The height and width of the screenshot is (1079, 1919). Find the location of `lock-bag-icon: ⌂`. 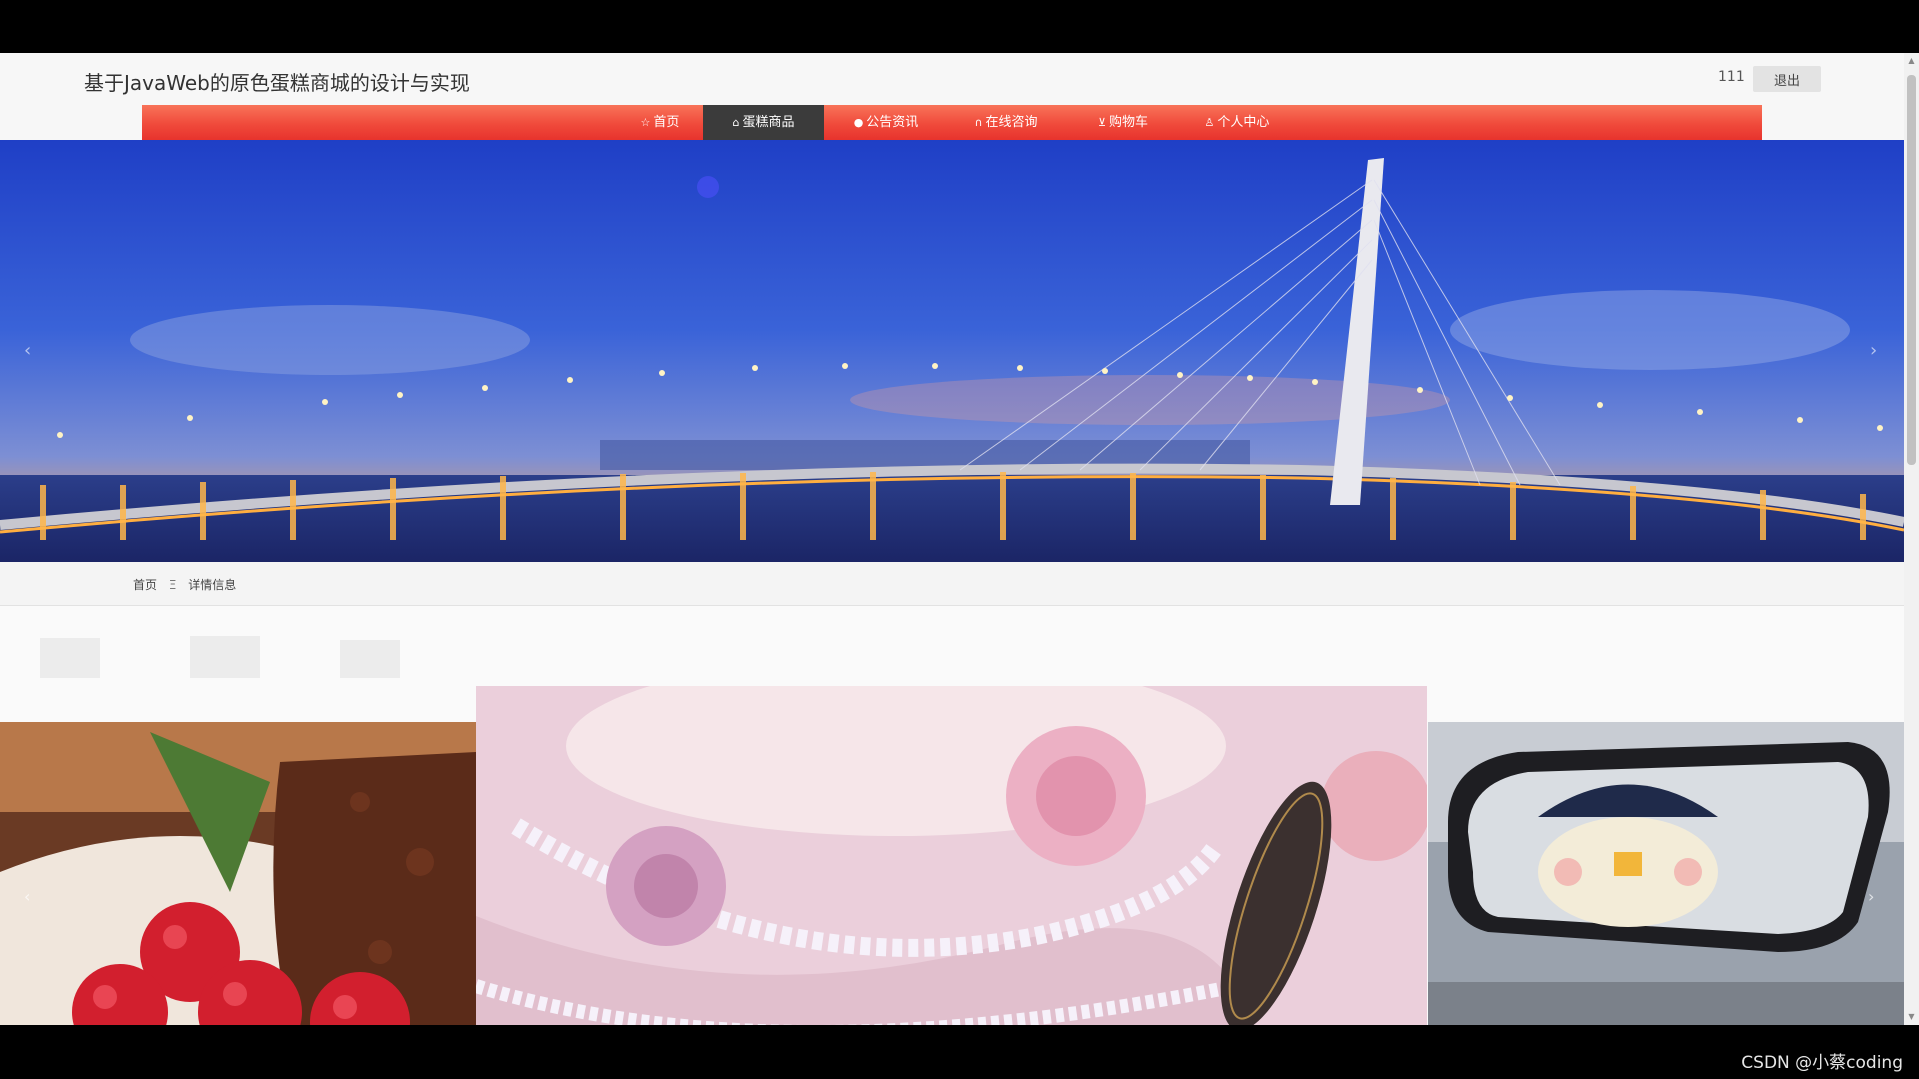

lock-bag-icon: ⌂ is located at coordinates (736, 122).